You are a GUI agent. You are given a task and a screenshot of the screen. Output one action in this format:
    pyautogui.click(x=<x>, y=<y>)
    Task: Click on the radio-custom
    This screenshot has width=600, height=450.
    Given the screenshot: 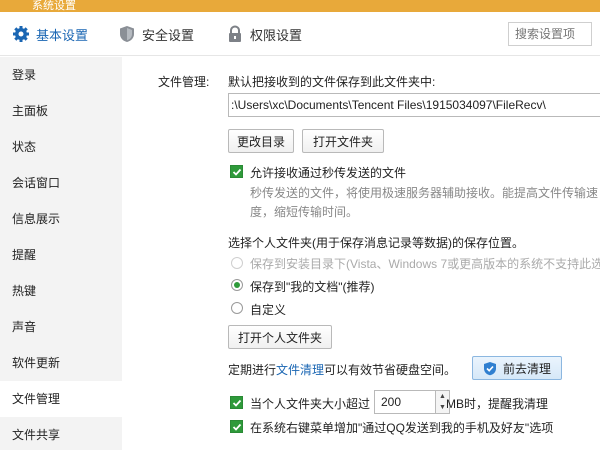 What is the action you would take?
    pyautogui.click(x=237, y=308)
    